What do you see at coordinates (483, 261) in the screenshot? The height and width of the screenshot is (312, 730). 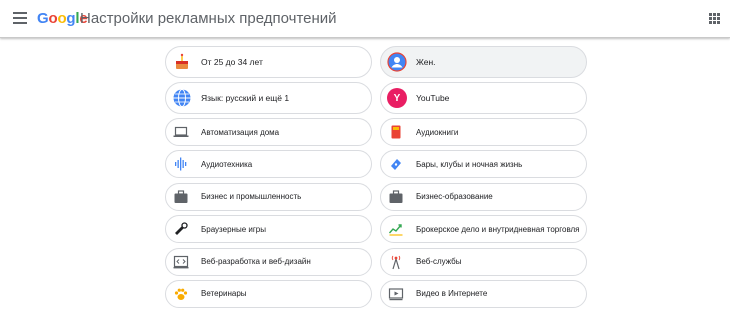 I see `topic-card: Веб-службы` at bounding box center [483, 261].